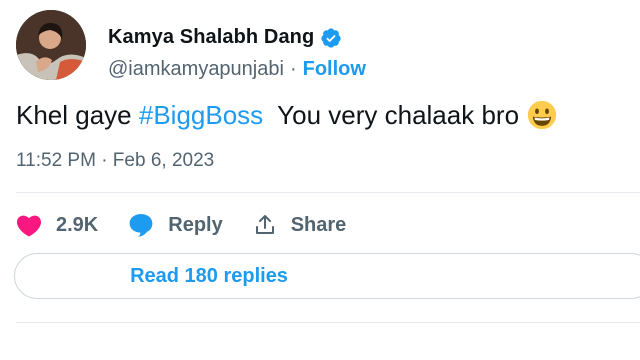  What do you see at coordinates (196, 69) in the screenshot?
I see `user-handle: @iamkamyapunjabi` at bounding box center [196, 69].